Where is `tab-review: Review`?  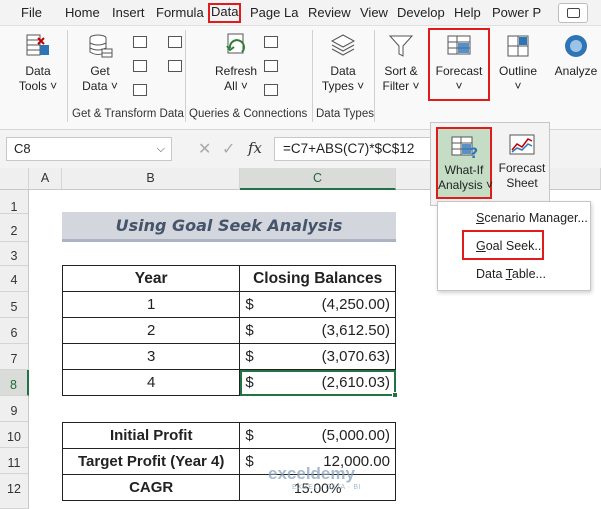 tab-review: Review is located at coordinates (329, 13).